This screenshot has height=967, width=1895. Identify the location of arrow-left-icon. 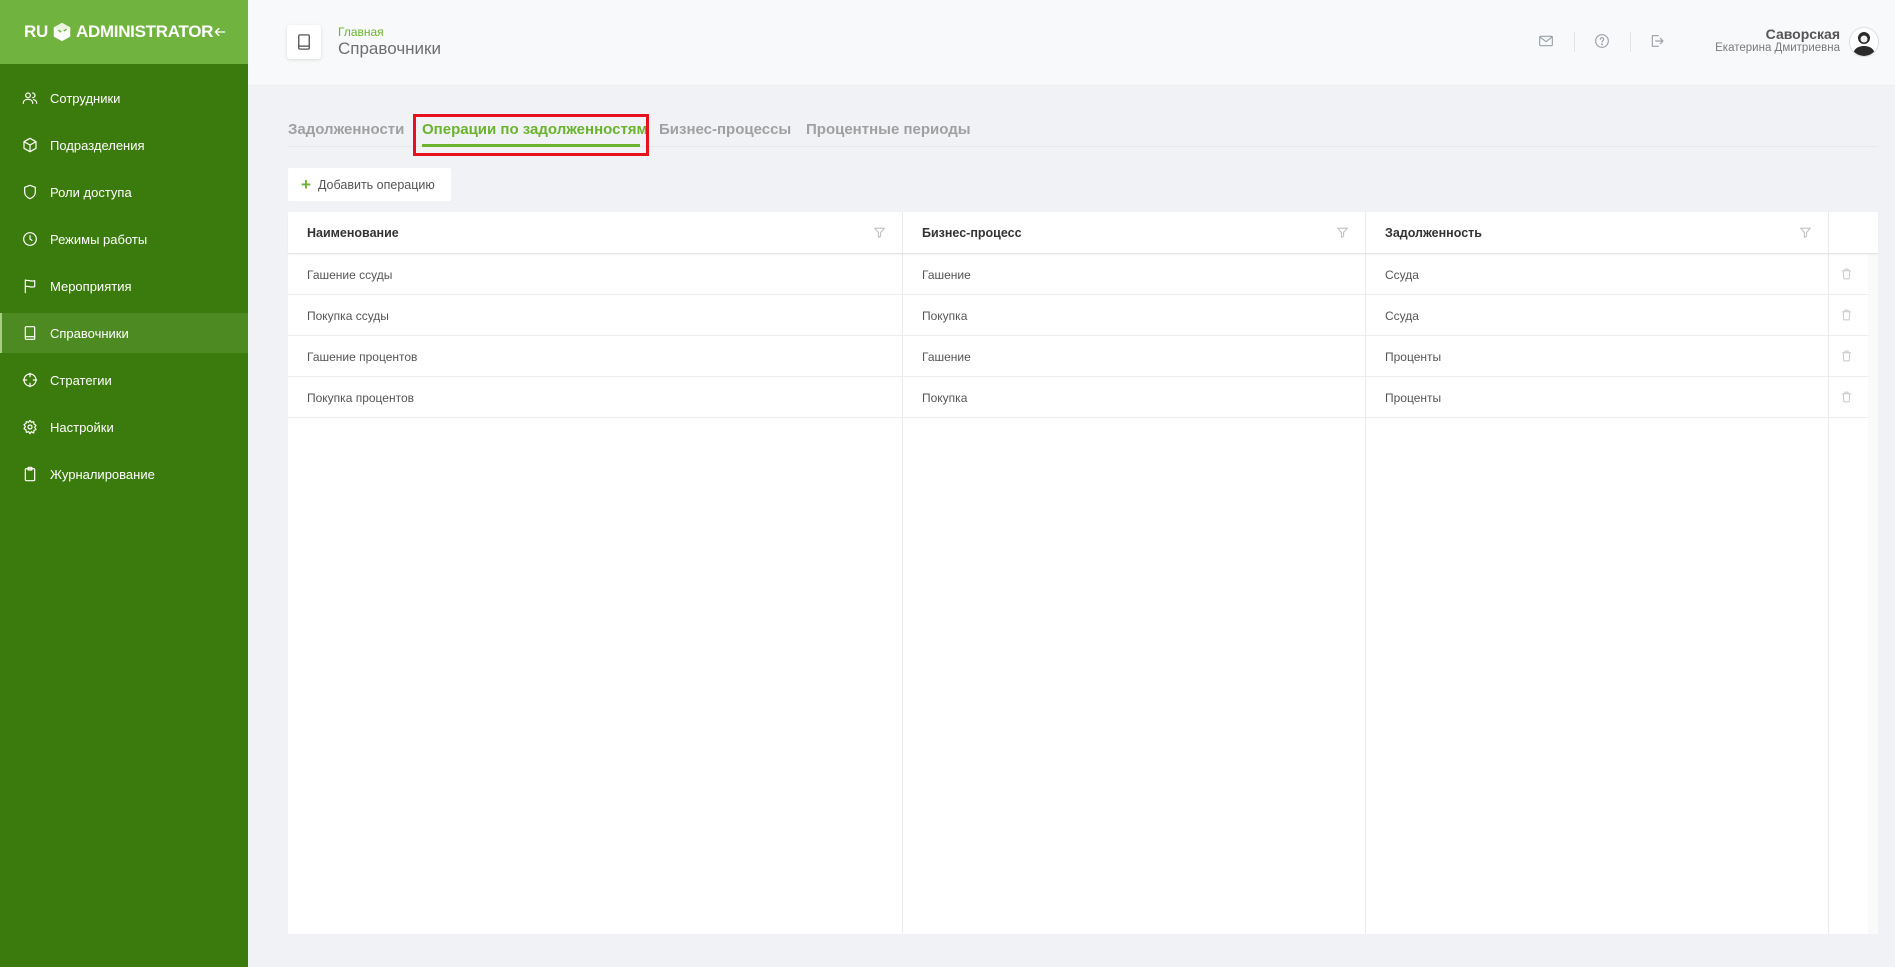
(220, 32).